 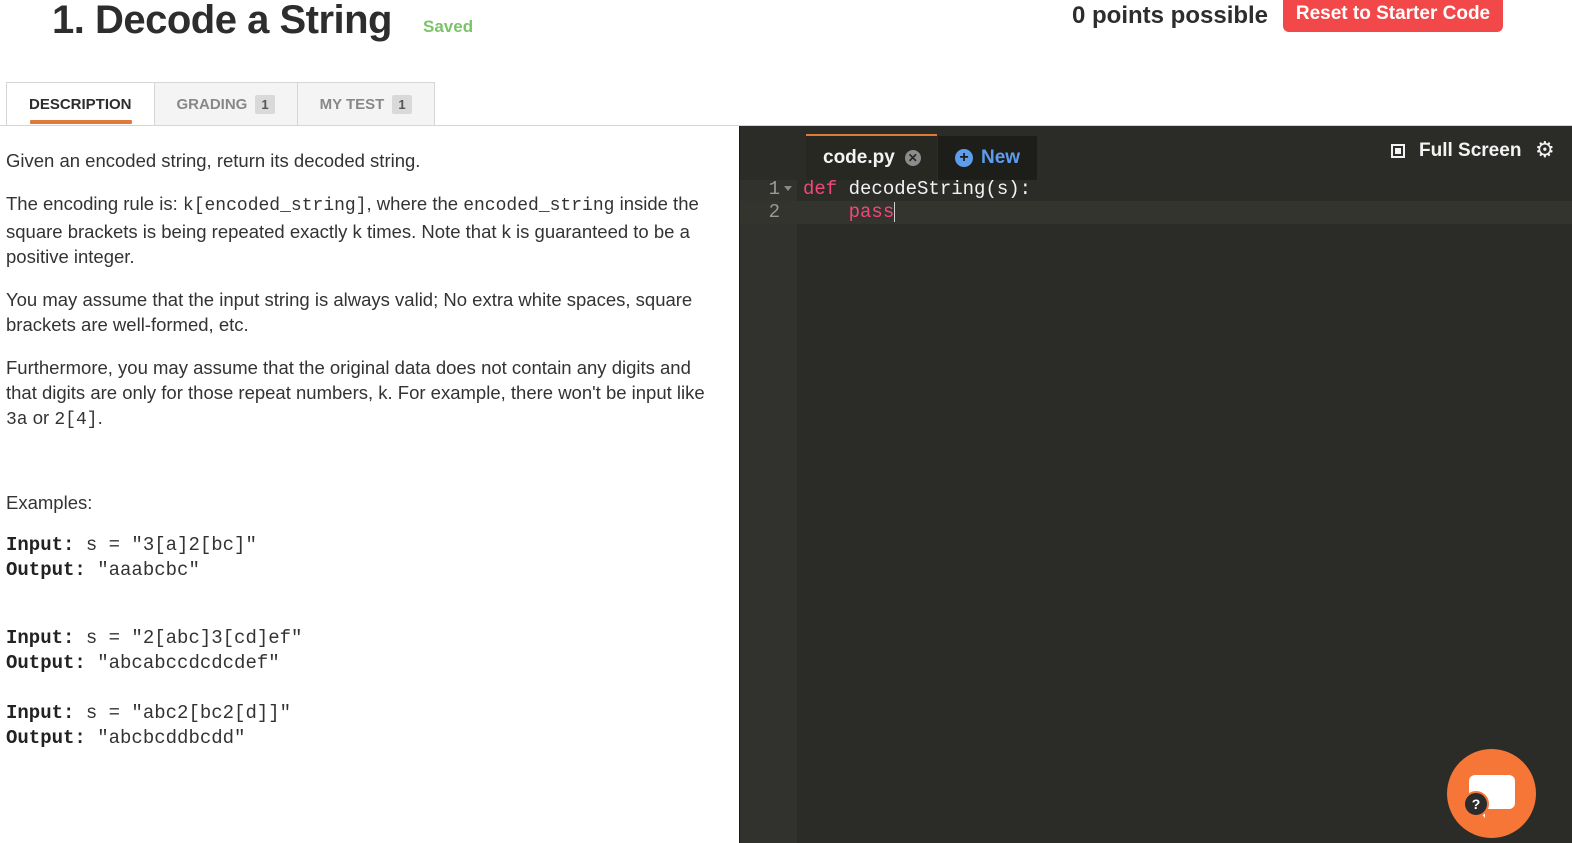 I want to click on inline-code: 2[4], so click(x=76, y=420).